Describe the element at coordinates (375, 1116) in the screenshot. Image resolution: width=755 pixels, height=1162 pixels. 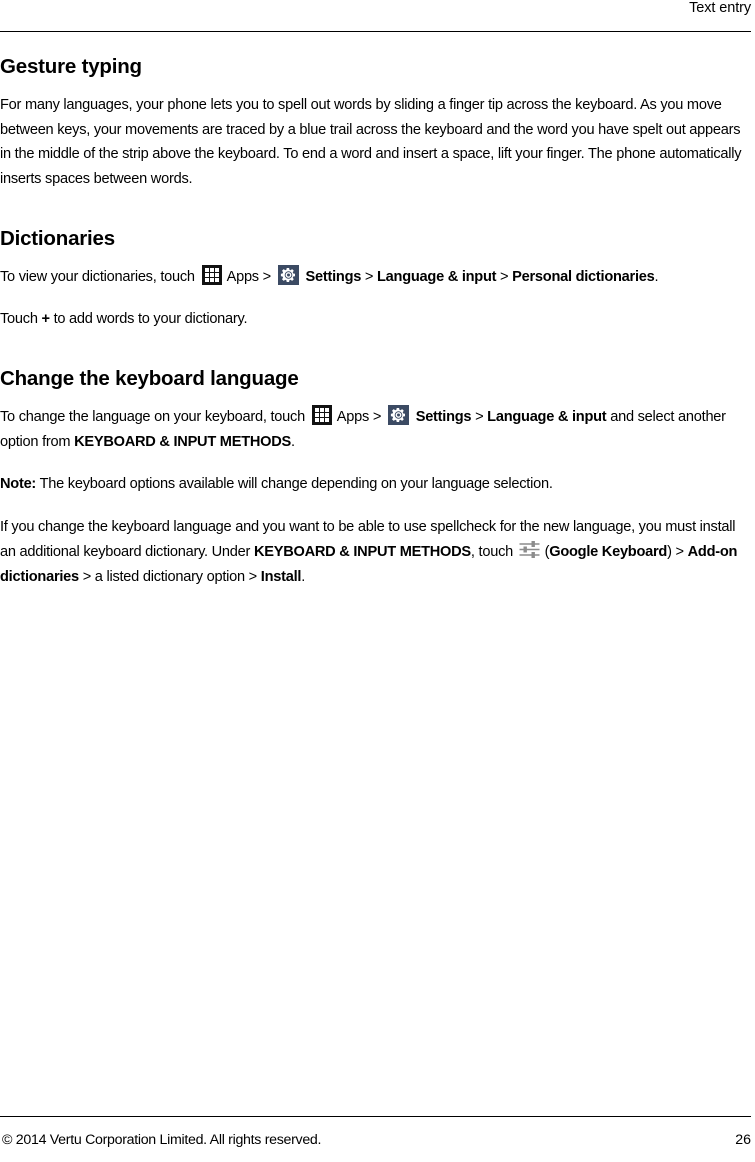
I see `footer-divider` at that location.